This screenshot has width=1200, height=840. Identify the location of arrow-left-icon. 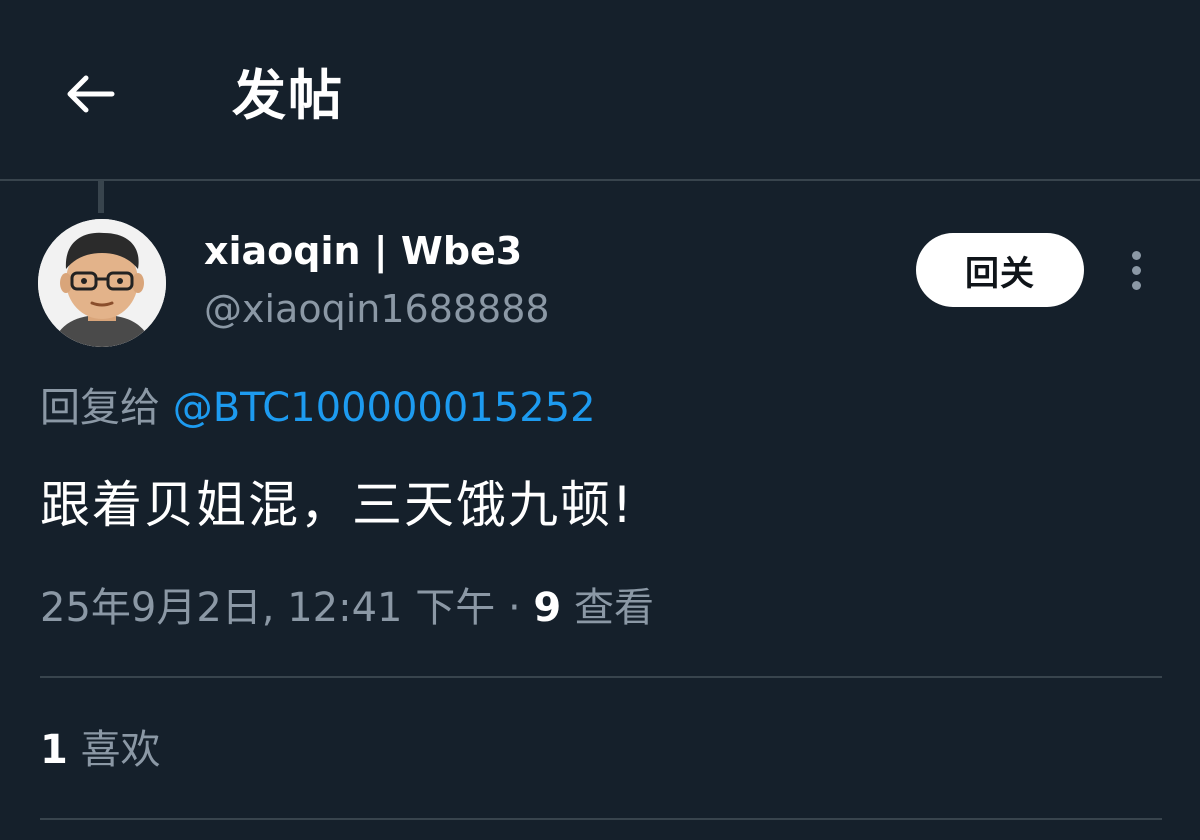
(91, 94).